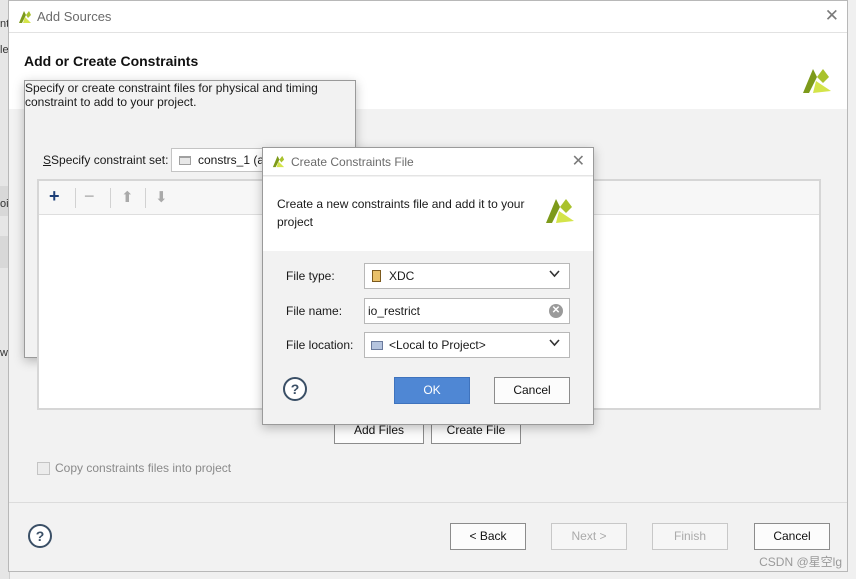 The width and height of the screenshot is (856, 579). Describe the element at coordinates (467, 276) in the screenshot. I see `file-type-select: XDC` at that location.